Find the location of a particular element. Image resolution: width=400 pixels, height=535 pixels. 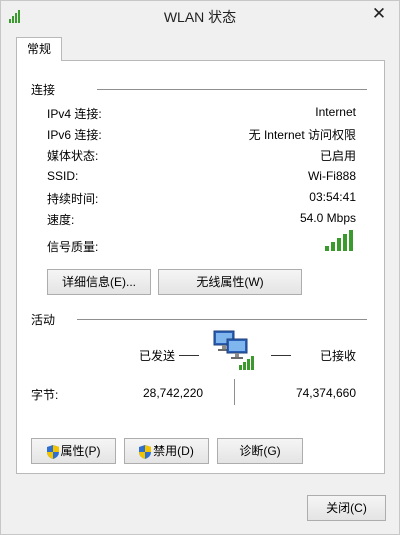

ipv4-value: Internet is located at coordinates (335, 112).